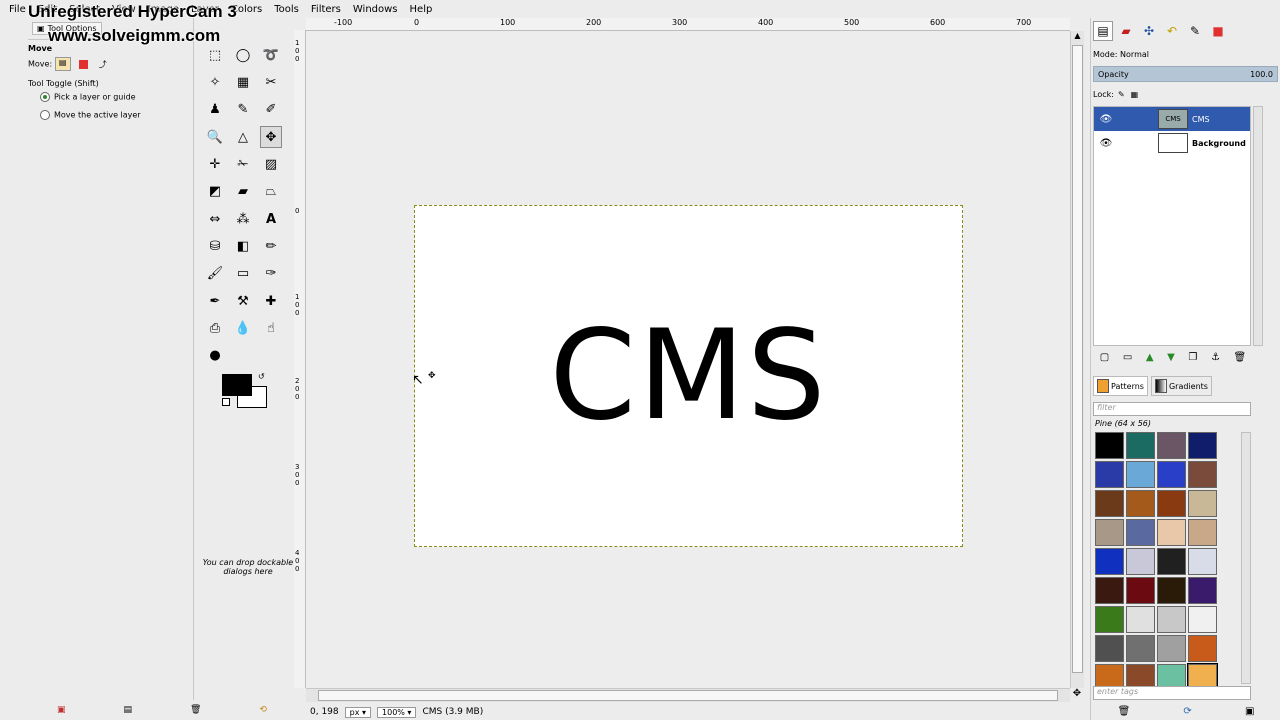 The width and height of the screenshot is (1280, 720). Describe the element at coordinates (215, 82) in the screenshot. I see `fuzzy-select-icon: ✧` at that location.